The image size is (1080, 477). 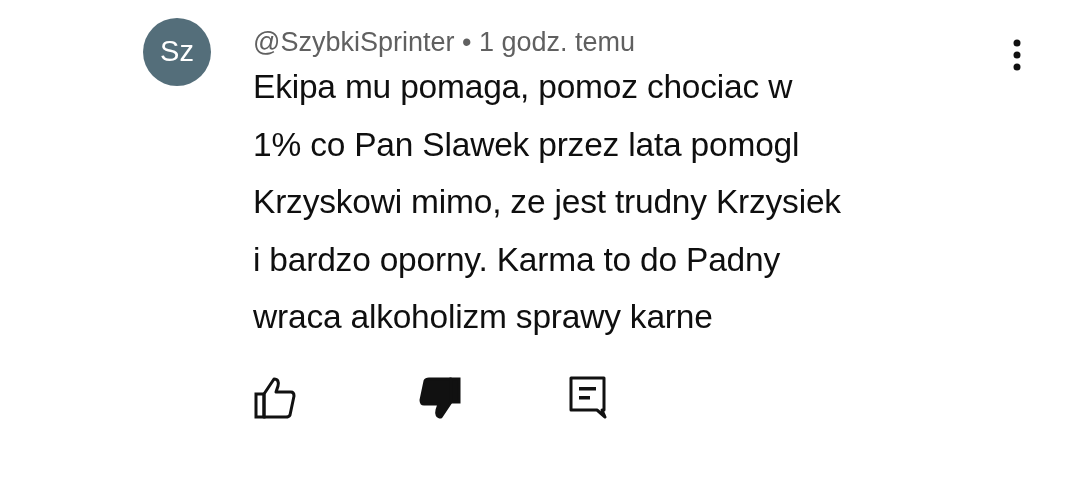 I want to click on more-icon, so click(x=1017, y=55).